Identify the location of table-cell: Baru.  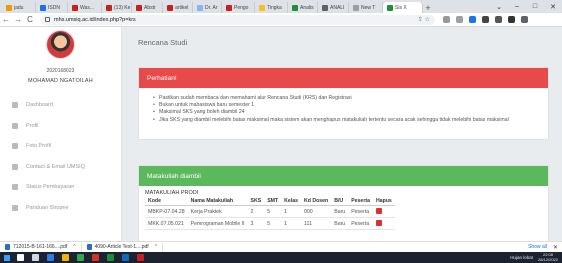
(340, 223).